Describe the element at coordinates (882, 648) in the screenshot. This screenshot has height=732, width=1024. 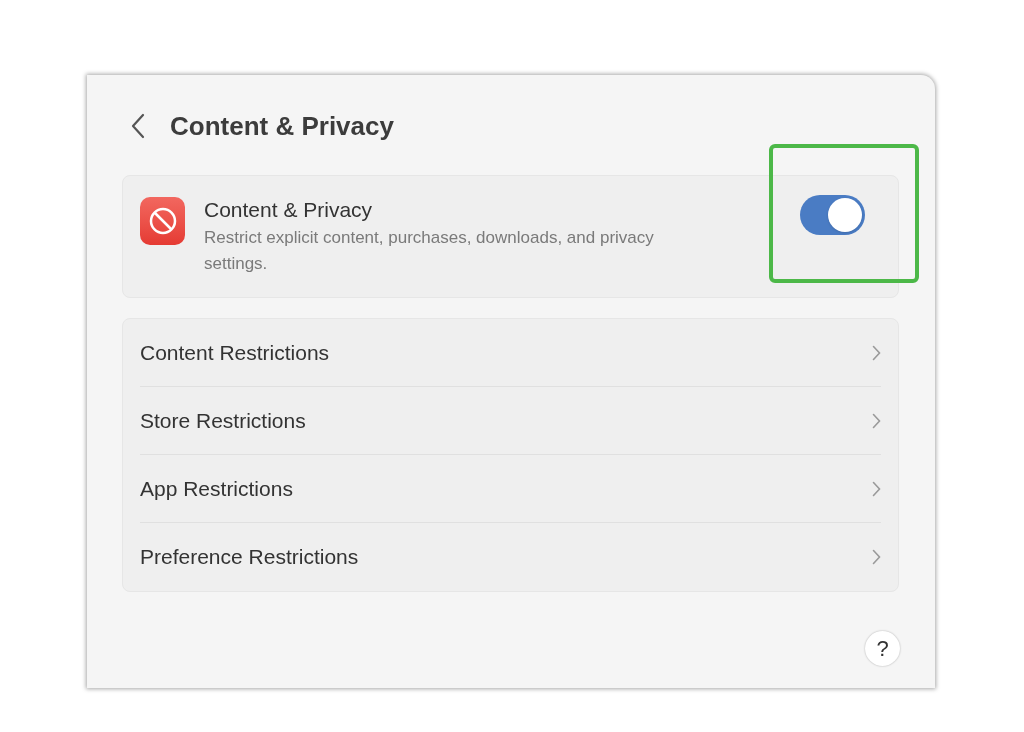
I see `help-button: ?` at that location.